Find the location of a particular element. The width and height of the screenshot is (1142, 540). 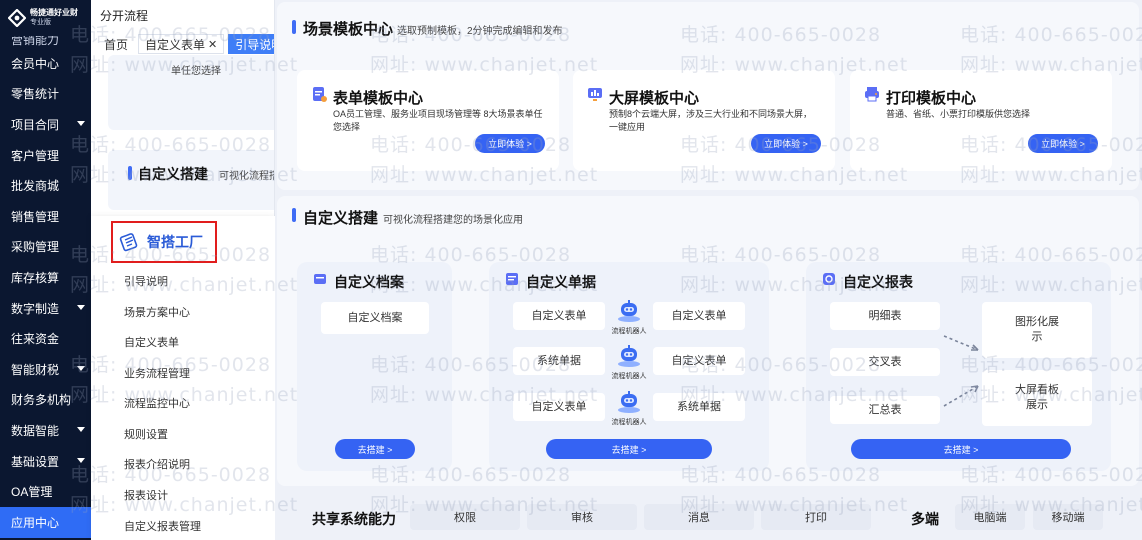

sidebar-item: 往来资金 is located at coordinates (45, 338).